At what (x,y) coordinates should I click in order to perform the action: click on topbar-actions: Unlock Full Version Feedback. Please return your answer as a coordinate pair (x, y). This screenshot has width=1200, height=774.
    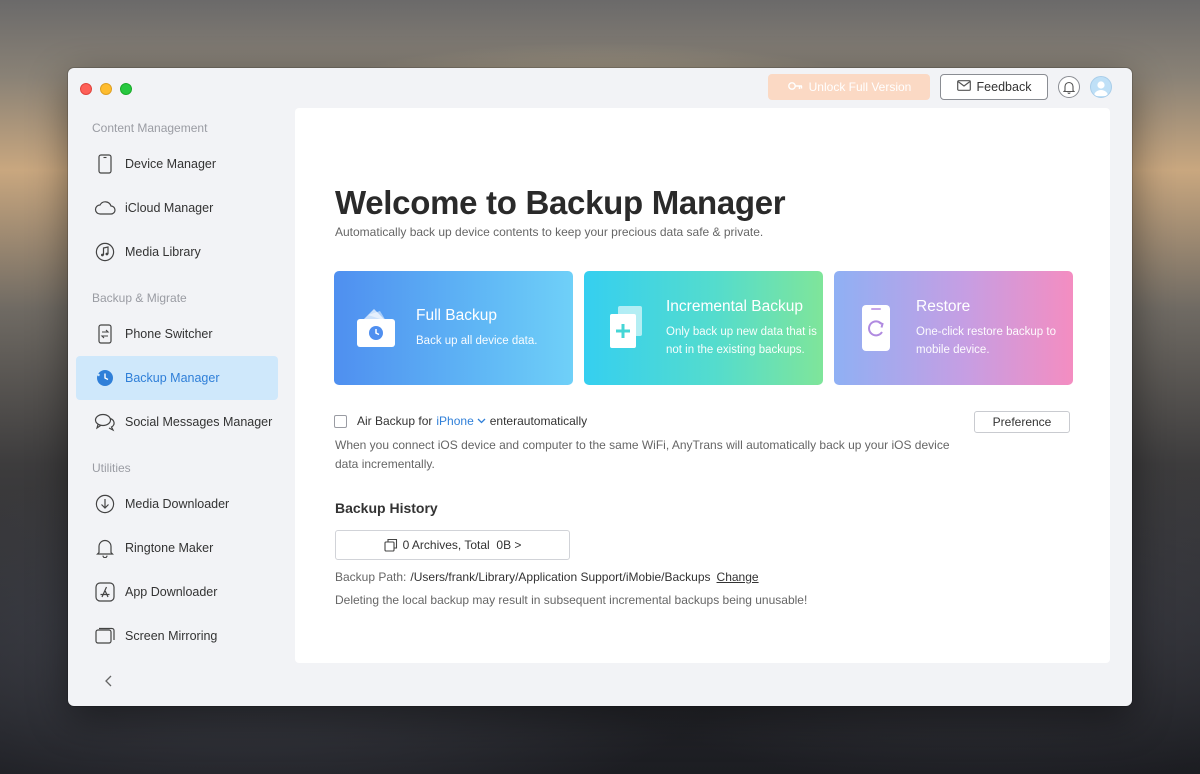
    Looking at the image, I should click on (940, 87).